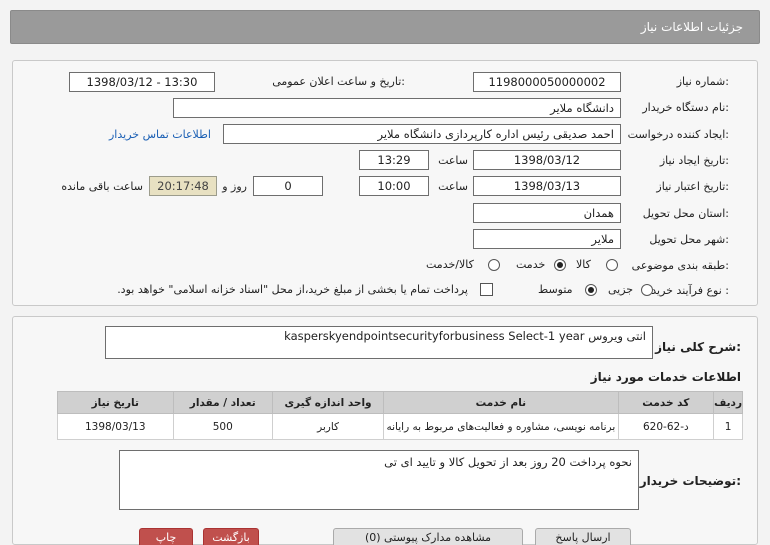  Describe the element at coordinates (666, 426) in the screenshot. I see `cell-service-code: د-62-620` at that location.